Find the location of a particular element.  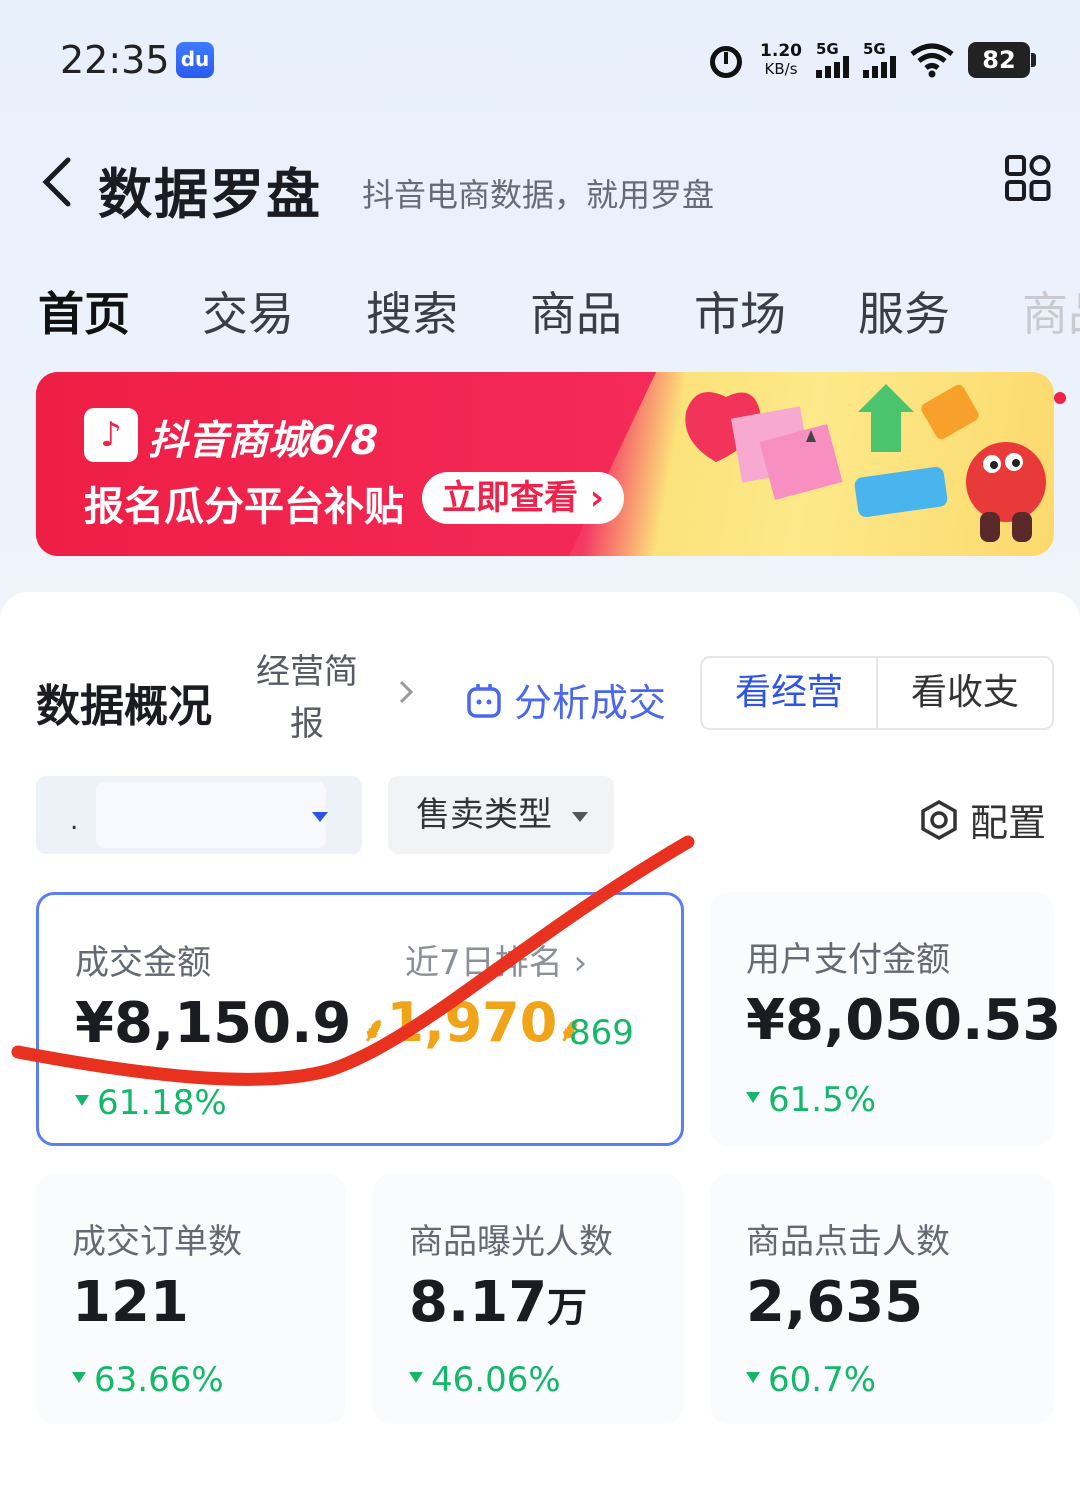

tab-goods: 商品 is located at coordinates (576, 310).